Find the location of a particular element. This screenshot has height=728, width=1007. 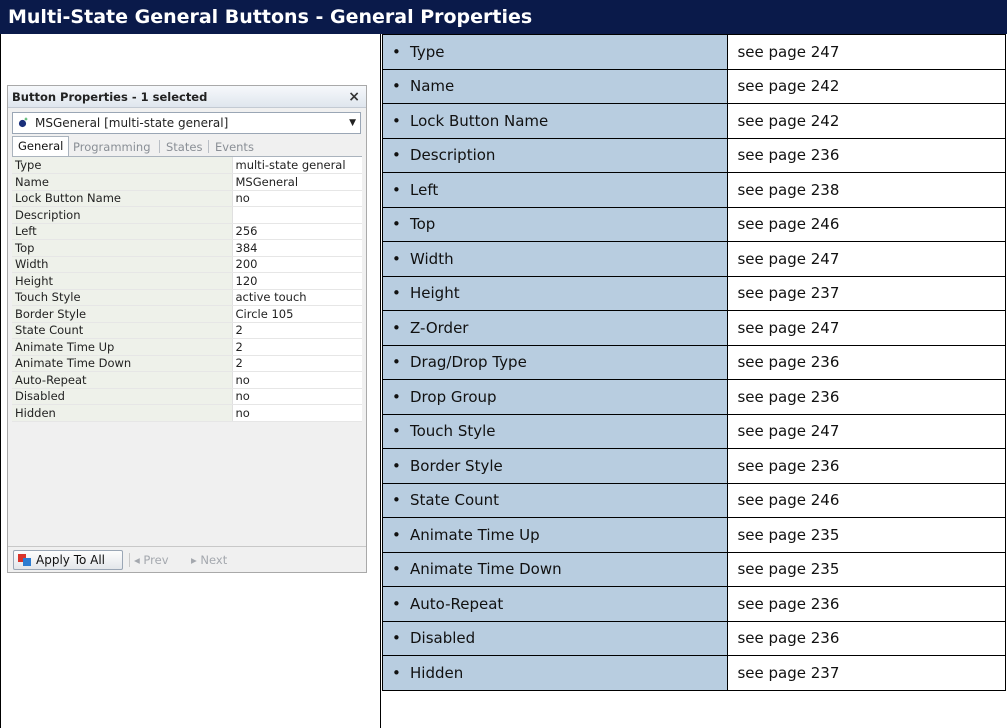

property-value: 200 is located at coordinates (296, 264).